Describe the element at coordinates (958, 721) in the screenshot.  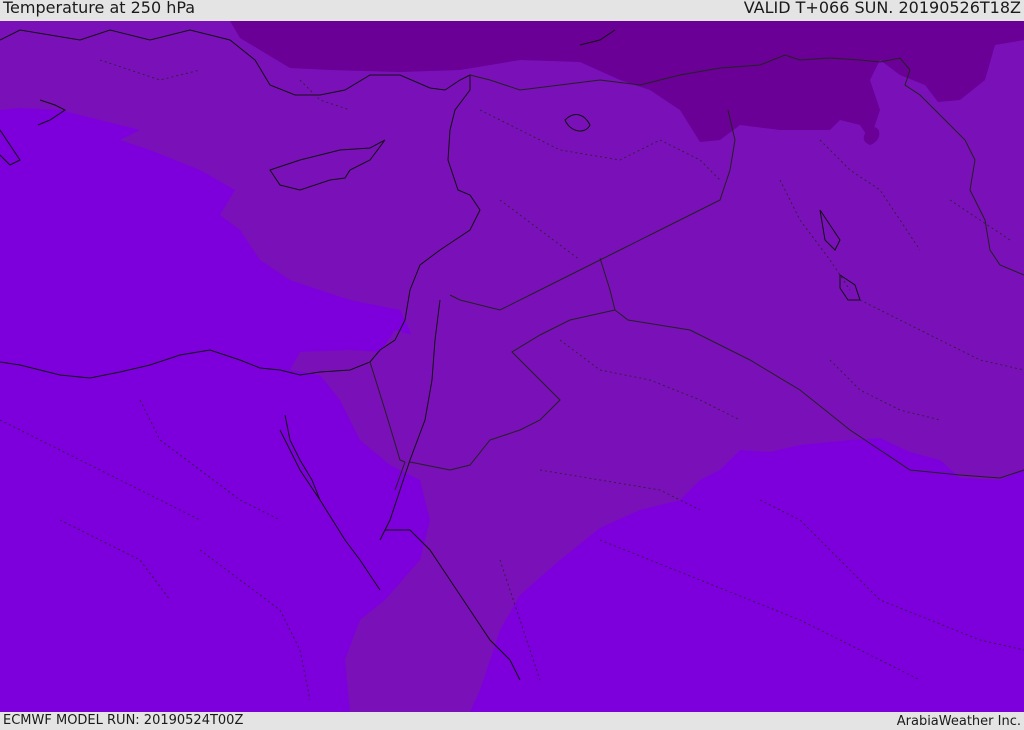
I see `credit: ArabiaWeather Inc.` at that location.